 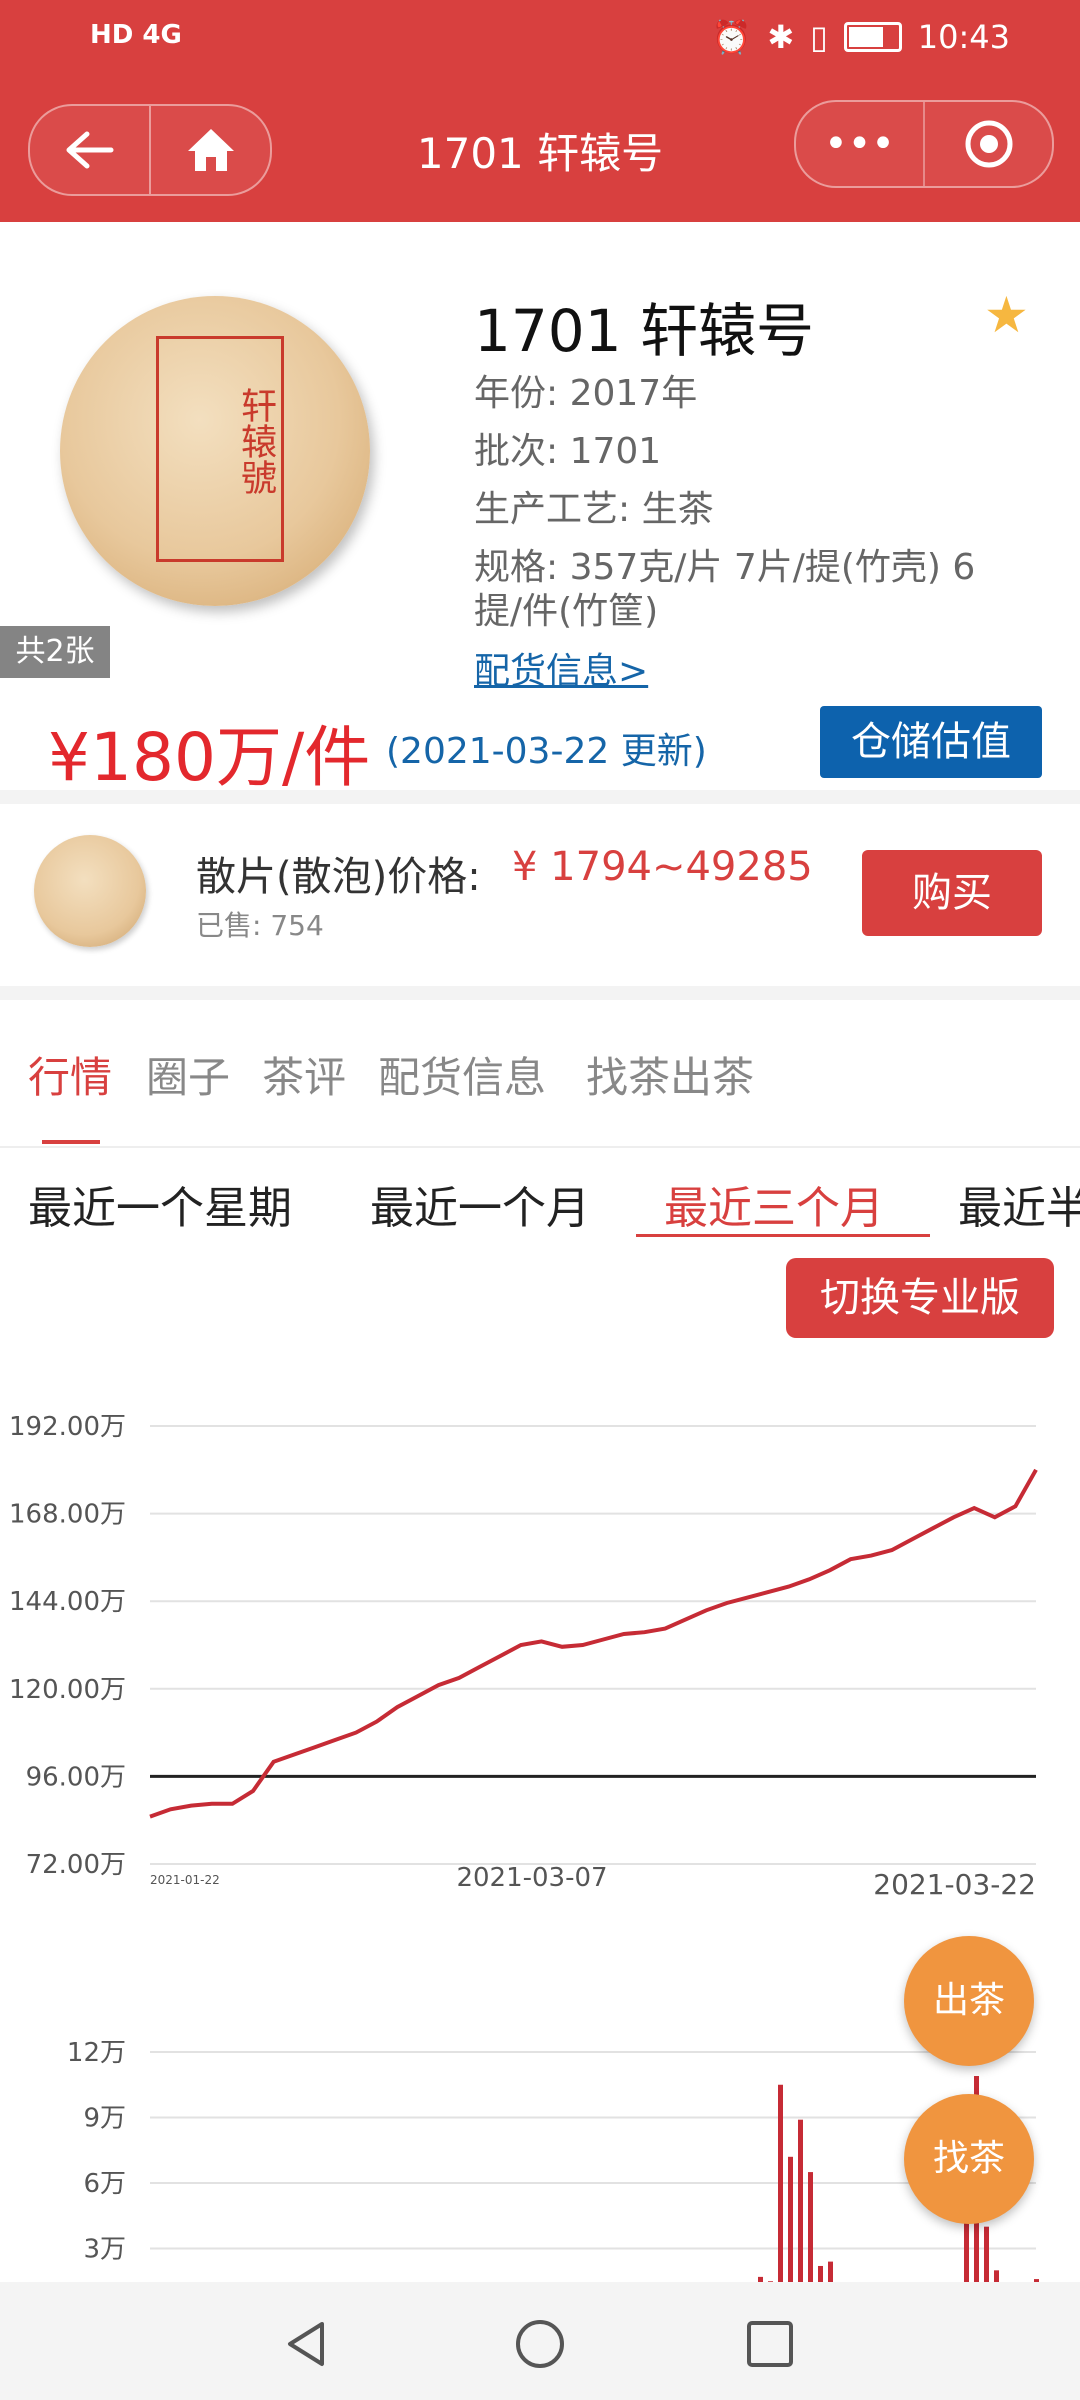 I want to click on y-tick-label: 120.00万, so click(x=67, y=1690).